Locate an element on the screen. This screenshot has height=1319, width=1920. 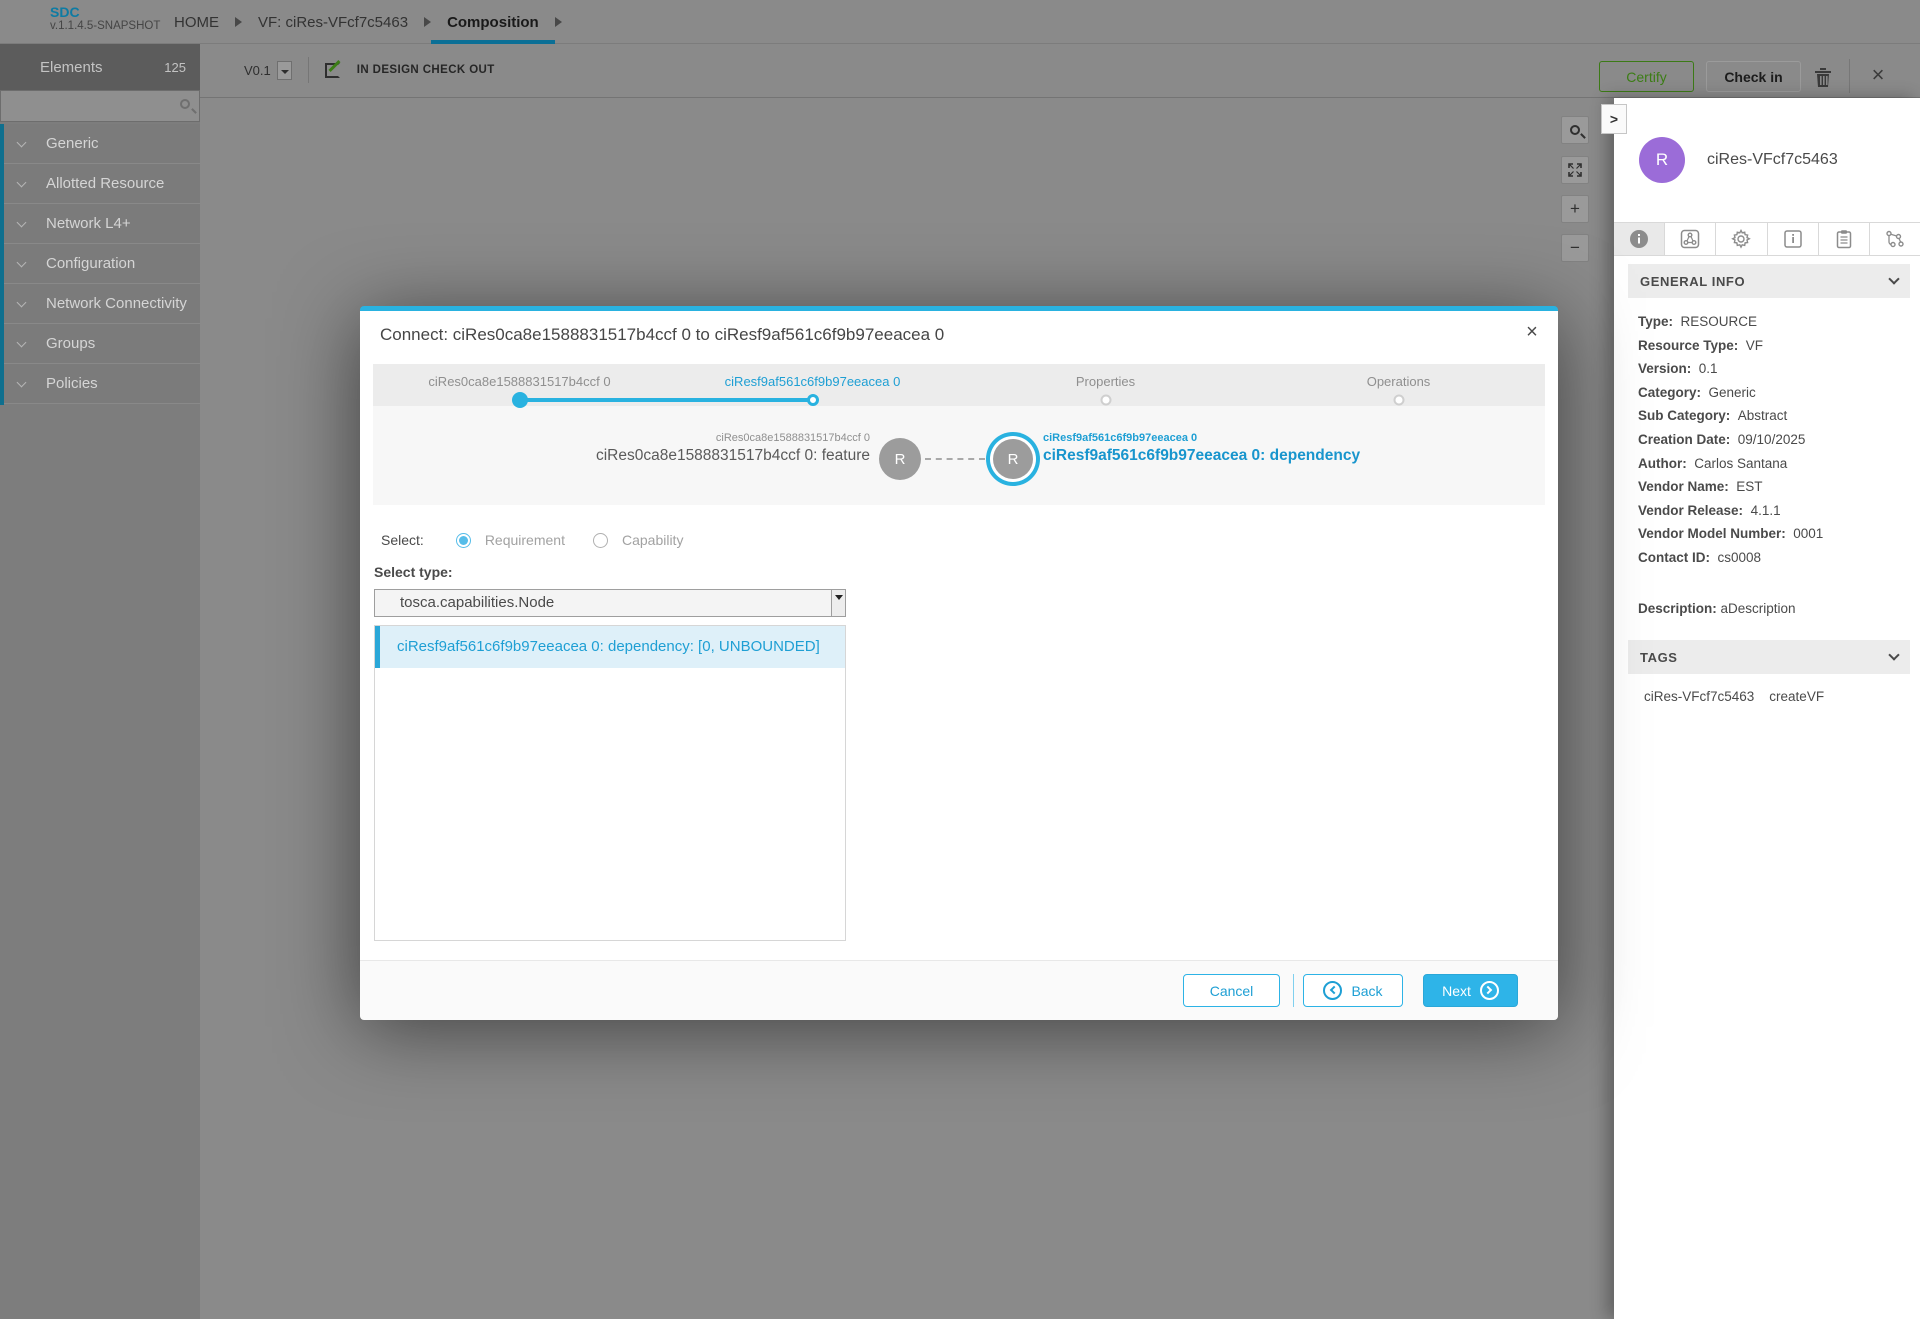
back-button: Back is located at coordinates (1353, 990).